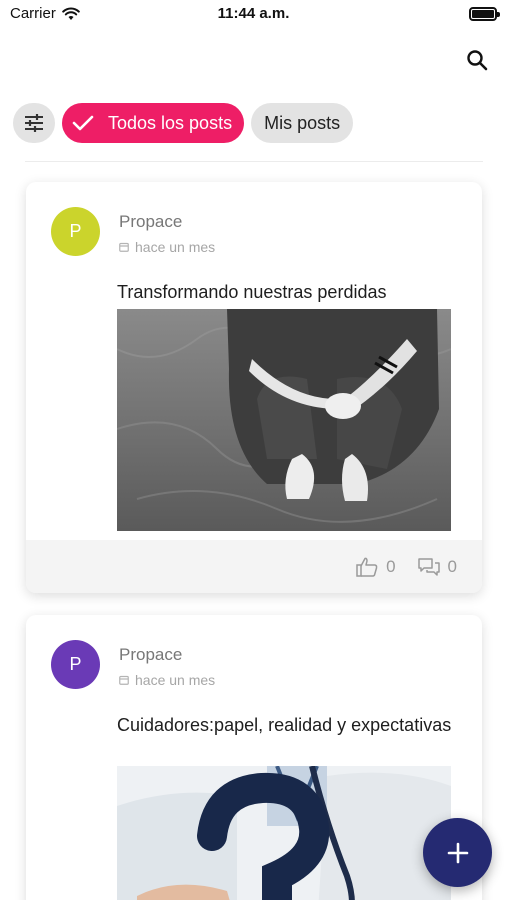 This screenshot has height=900, width=507. I want to click on post-image, so click(284, 833).